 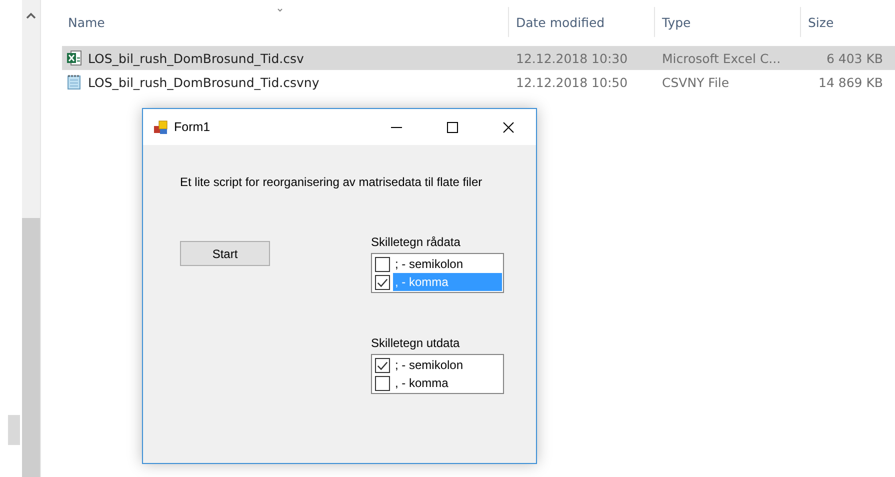 I want to click on spreadsheet-file-icon, so click(x=74, y=58).